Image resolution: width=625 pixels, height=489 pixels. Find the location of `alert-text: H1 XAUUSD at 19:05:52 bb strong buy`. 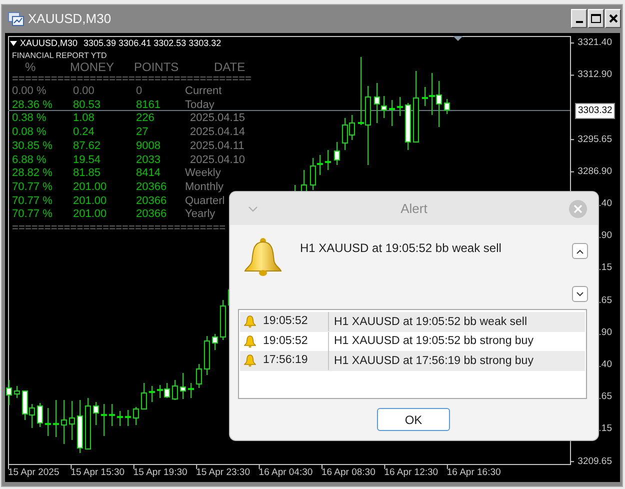

alert-text: H1 XAUUSD at 19:05:52 bb strong buy is located at coordinates (433, 341).